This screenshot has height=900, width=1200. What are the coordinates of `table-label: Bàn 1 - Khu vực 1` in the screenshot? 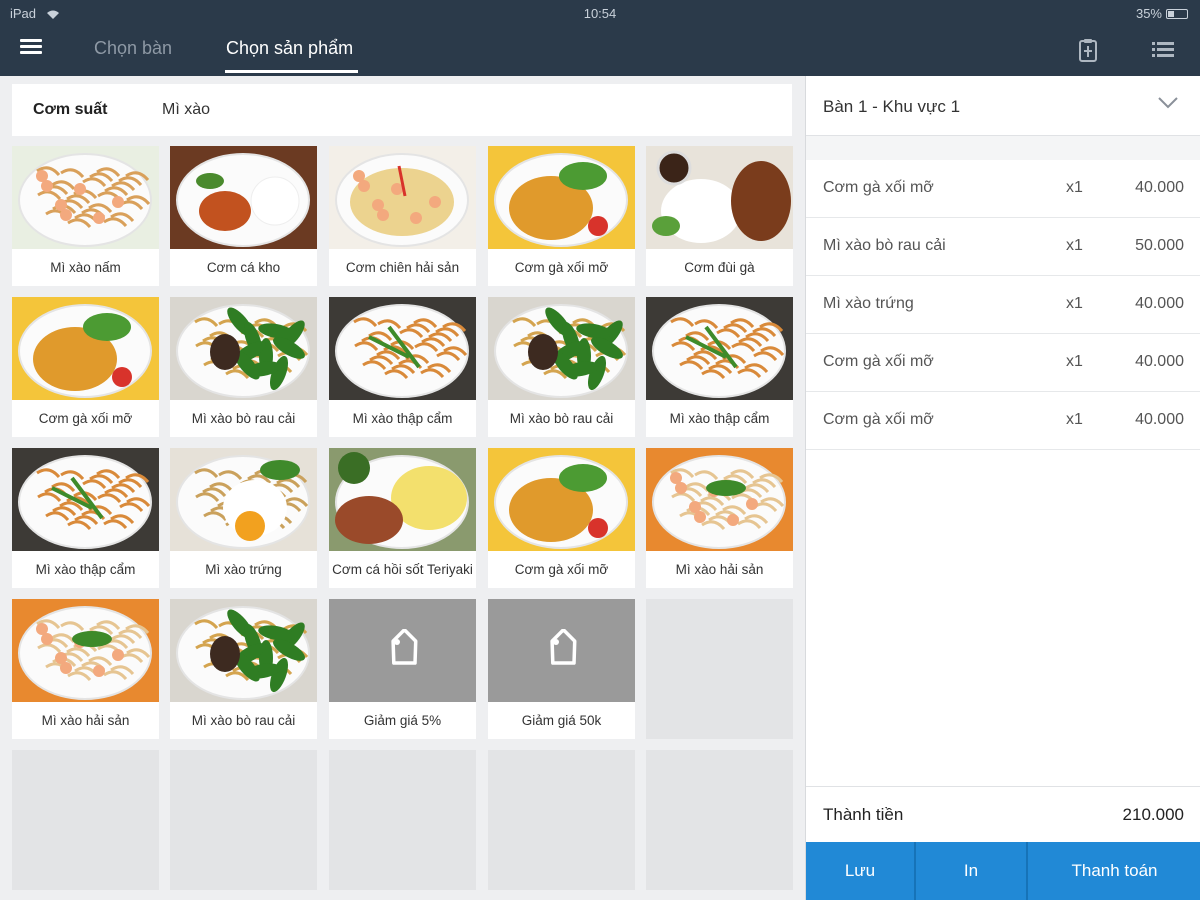 It's located at (892, 106).